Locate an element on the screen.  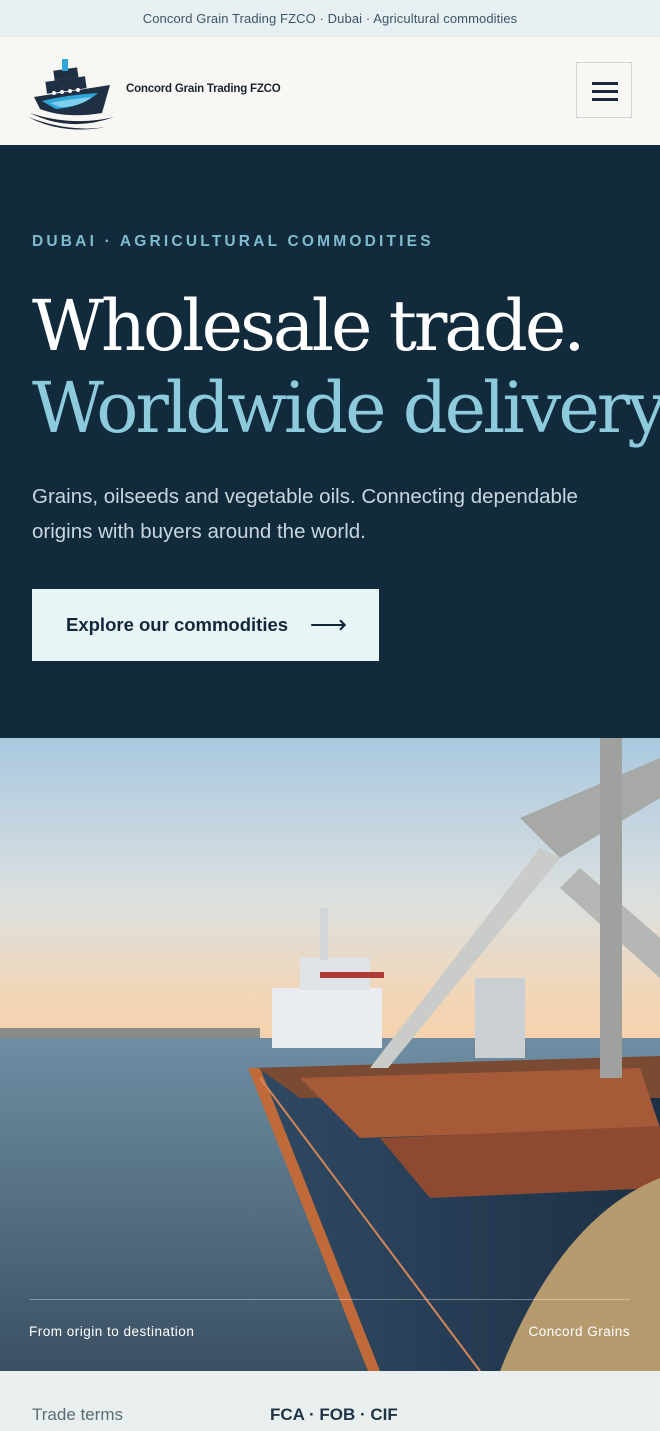
arrow-right-icon: ⟶ is located at coordinates (328, 624).